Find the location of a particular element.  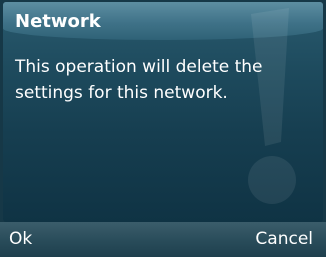

ok-button: Ok is located at coordinates (20, 239).